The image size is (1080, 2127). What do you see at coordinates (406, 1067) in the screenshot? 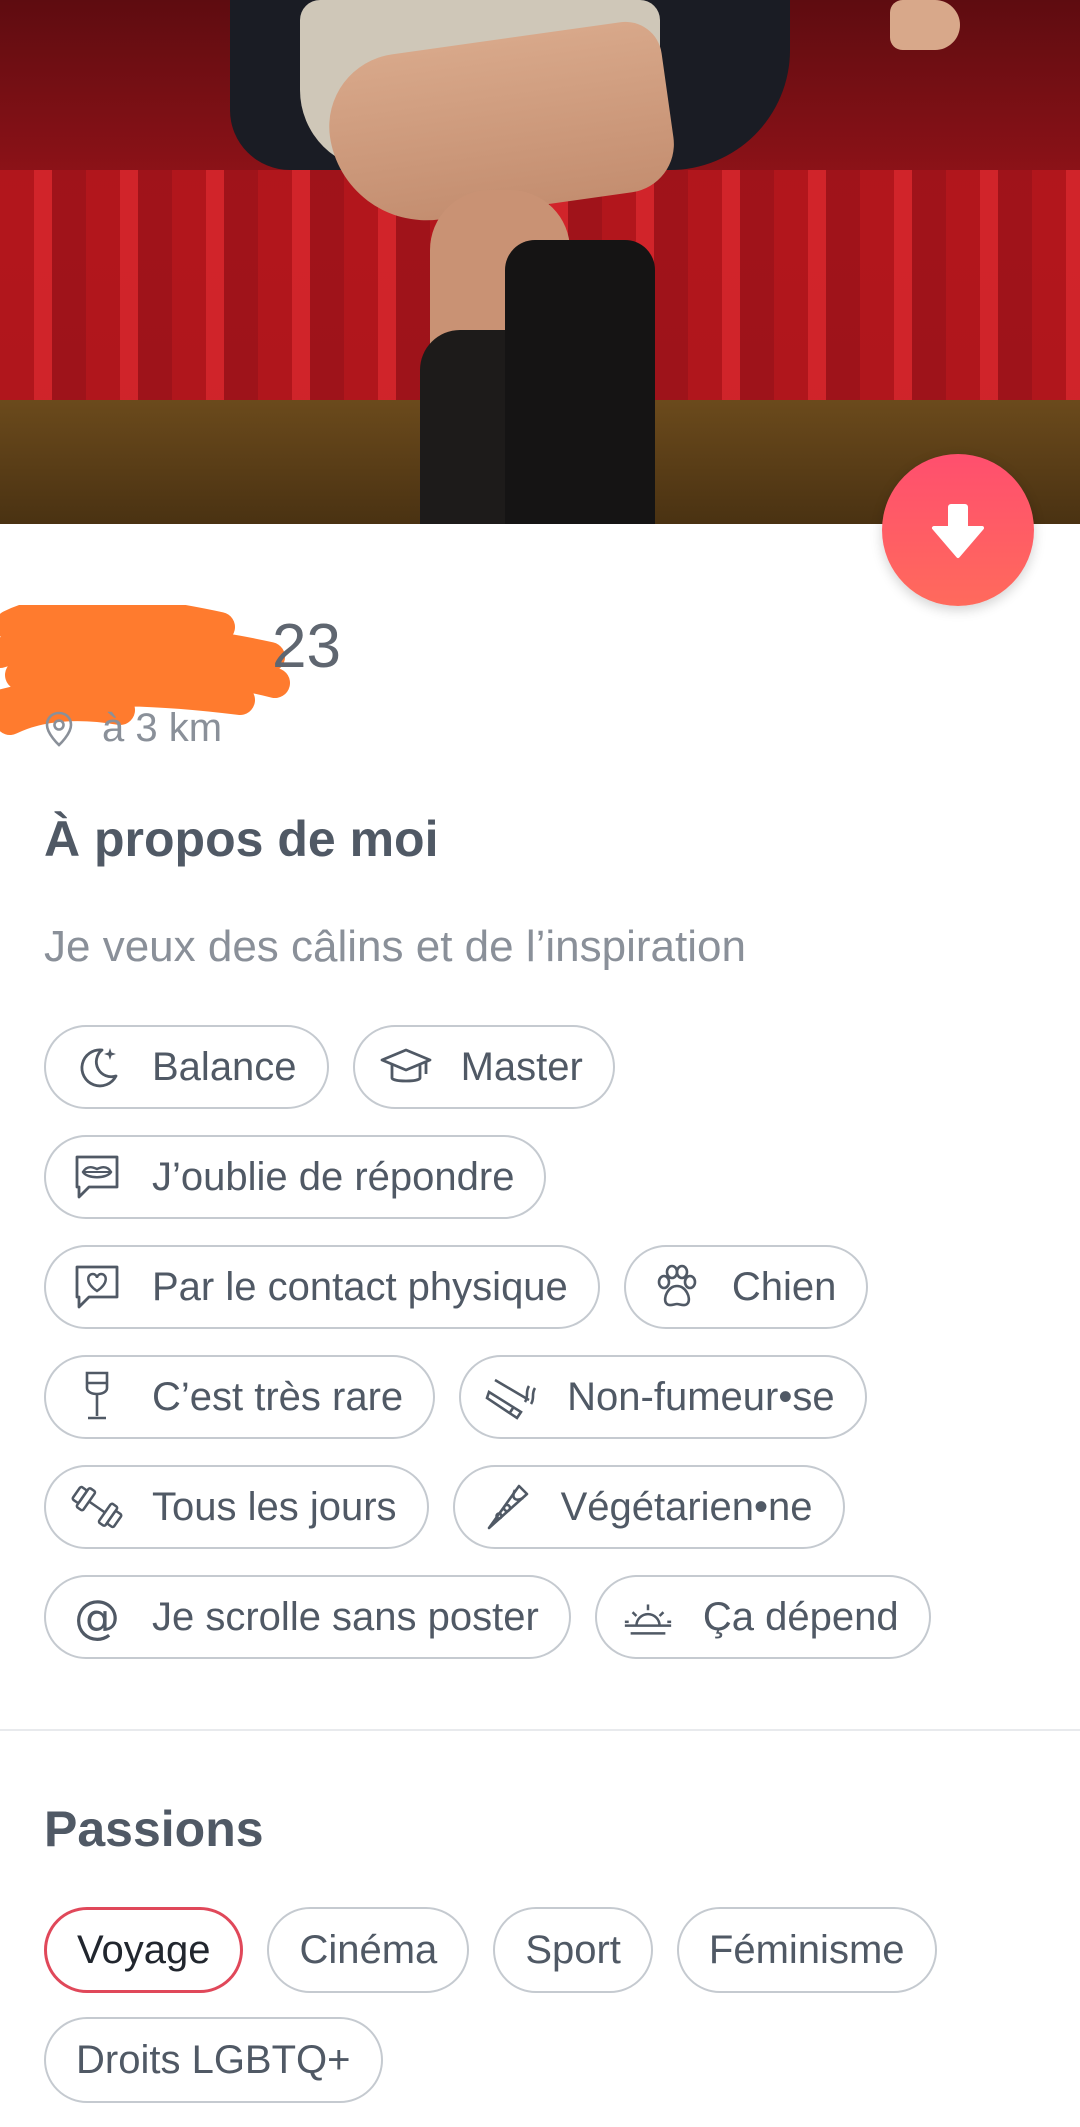
I see `graduation-cap-icon` at bounding box center [406, 1067].